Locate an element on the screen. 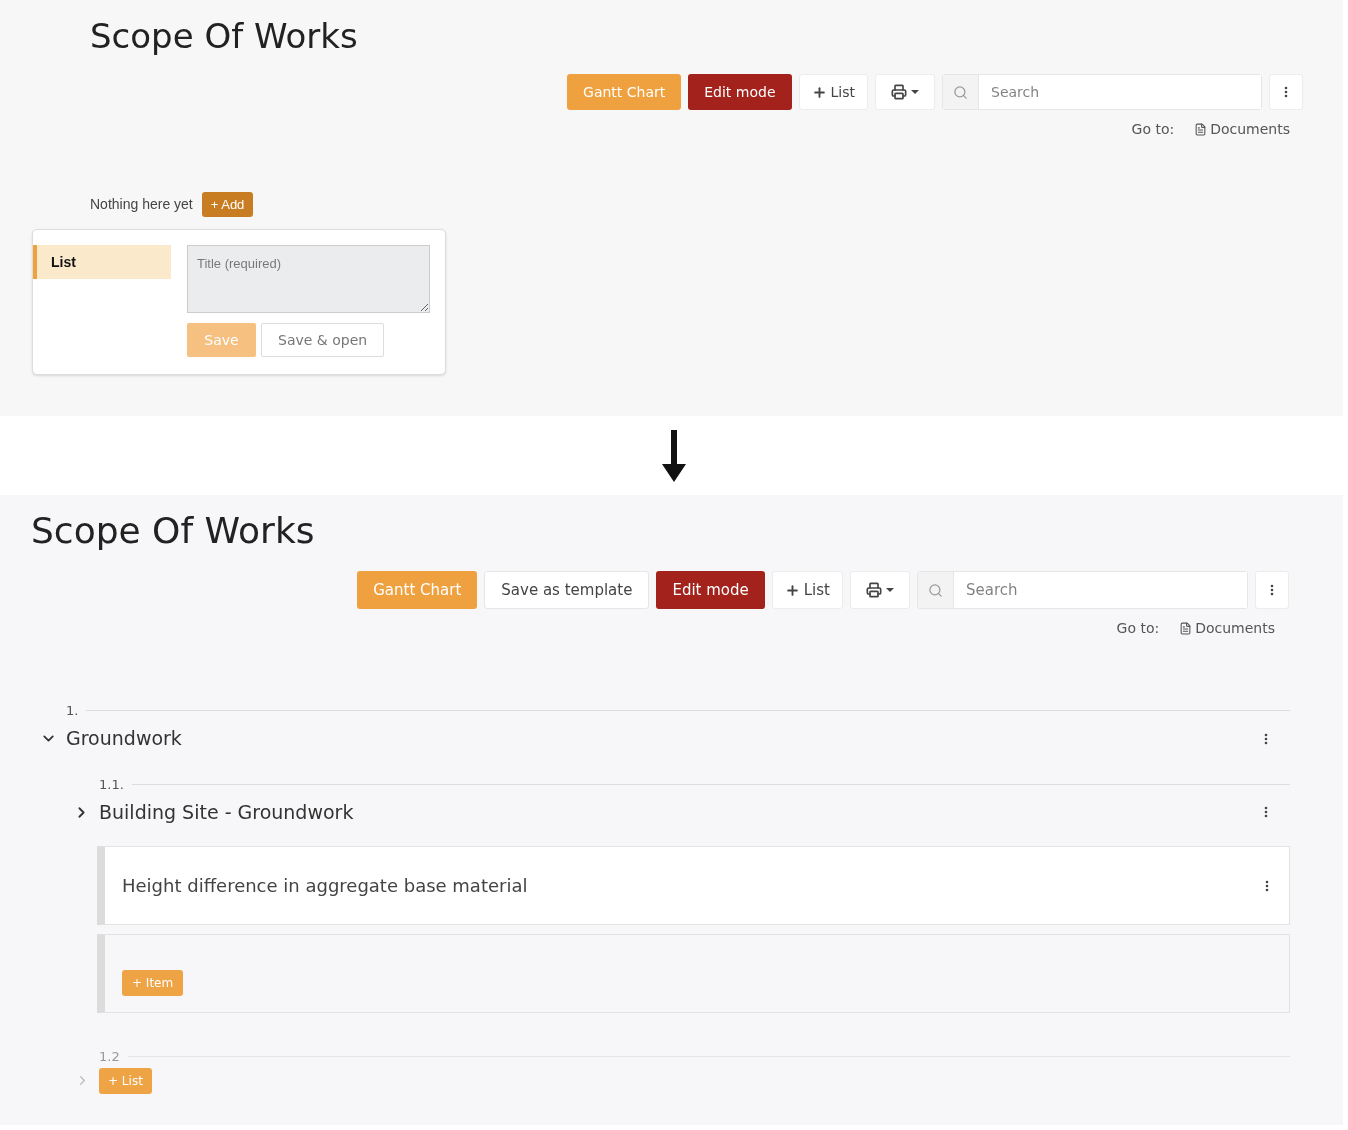 The width and height of the screenshot is (1348, 1130). save-template-button: Save as template is located at coordinates (567, 590).